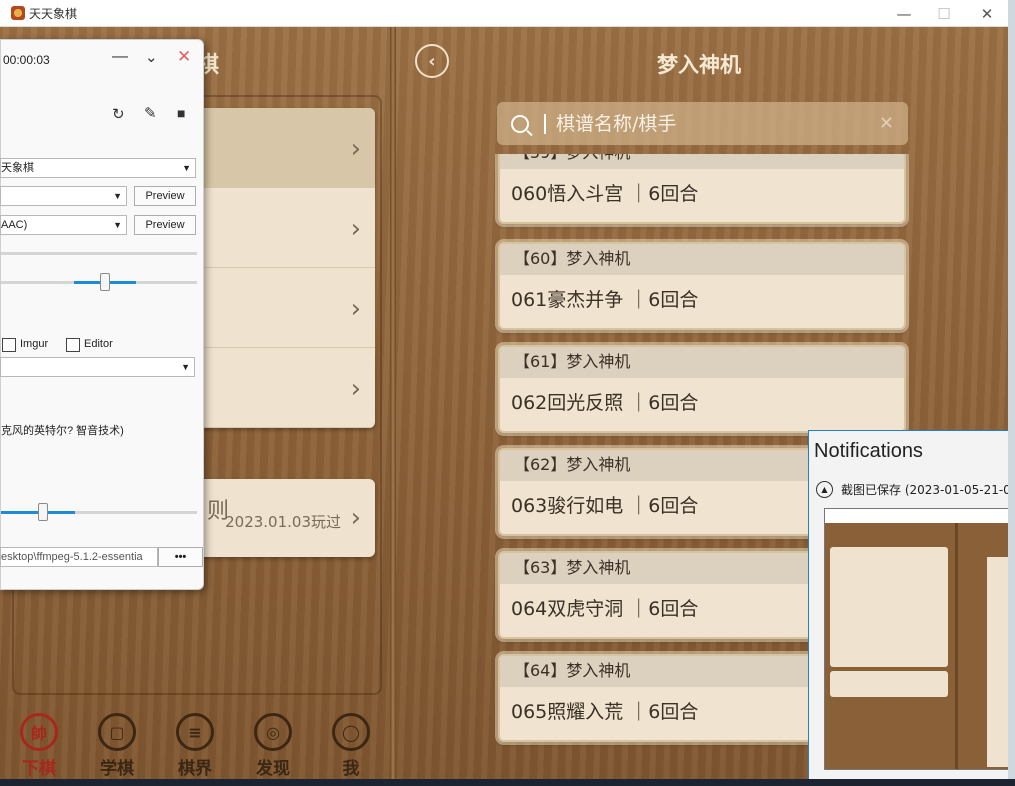  I want to click on notification-item: ▲ 截图已保存 (2023-01-05-21-09-2, so click(915, 489).